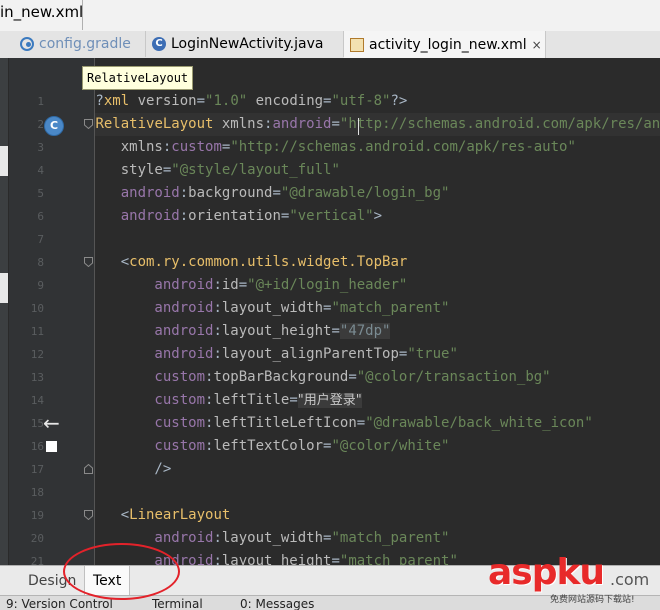 This screenshot has width=660, height=610. Describe the element at coordinates (27, 44) in the screenshot. I see `gradle-icon` at that location.